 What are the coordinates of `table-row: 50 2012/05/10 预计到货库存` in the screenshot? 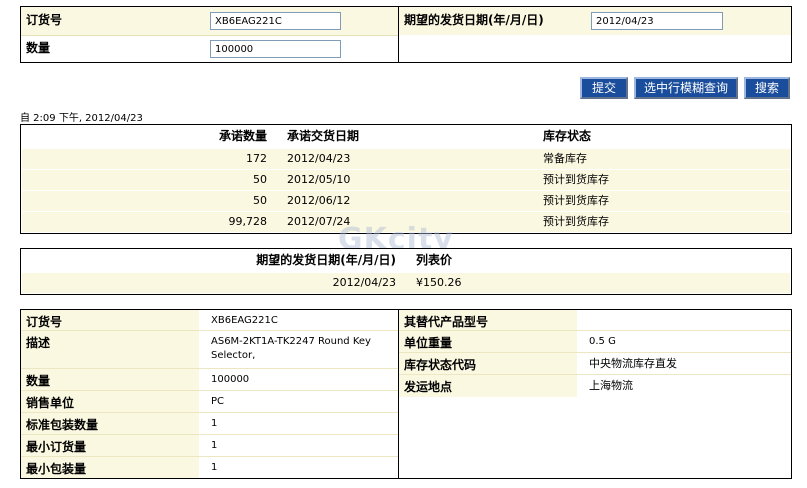 It's located at (406, 179).